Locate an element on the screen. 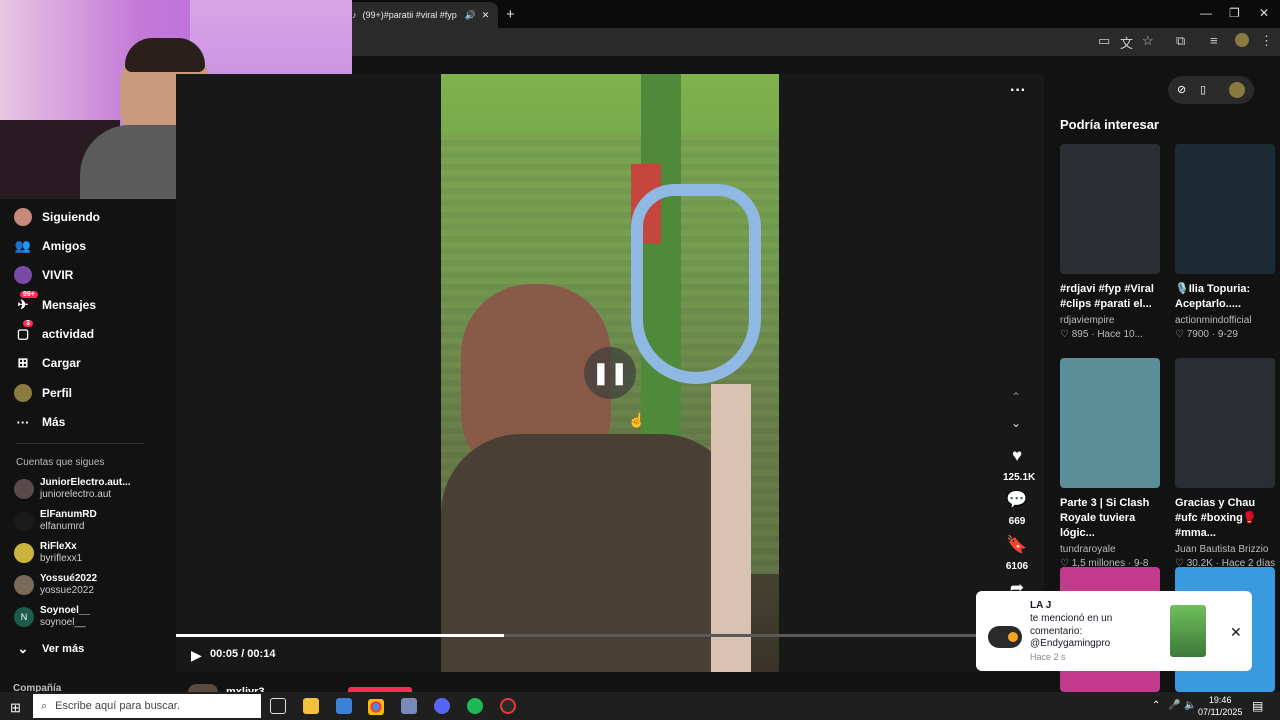 This screenshot has width=1280, height=720. app-icon is located at coordinates (409, 706).